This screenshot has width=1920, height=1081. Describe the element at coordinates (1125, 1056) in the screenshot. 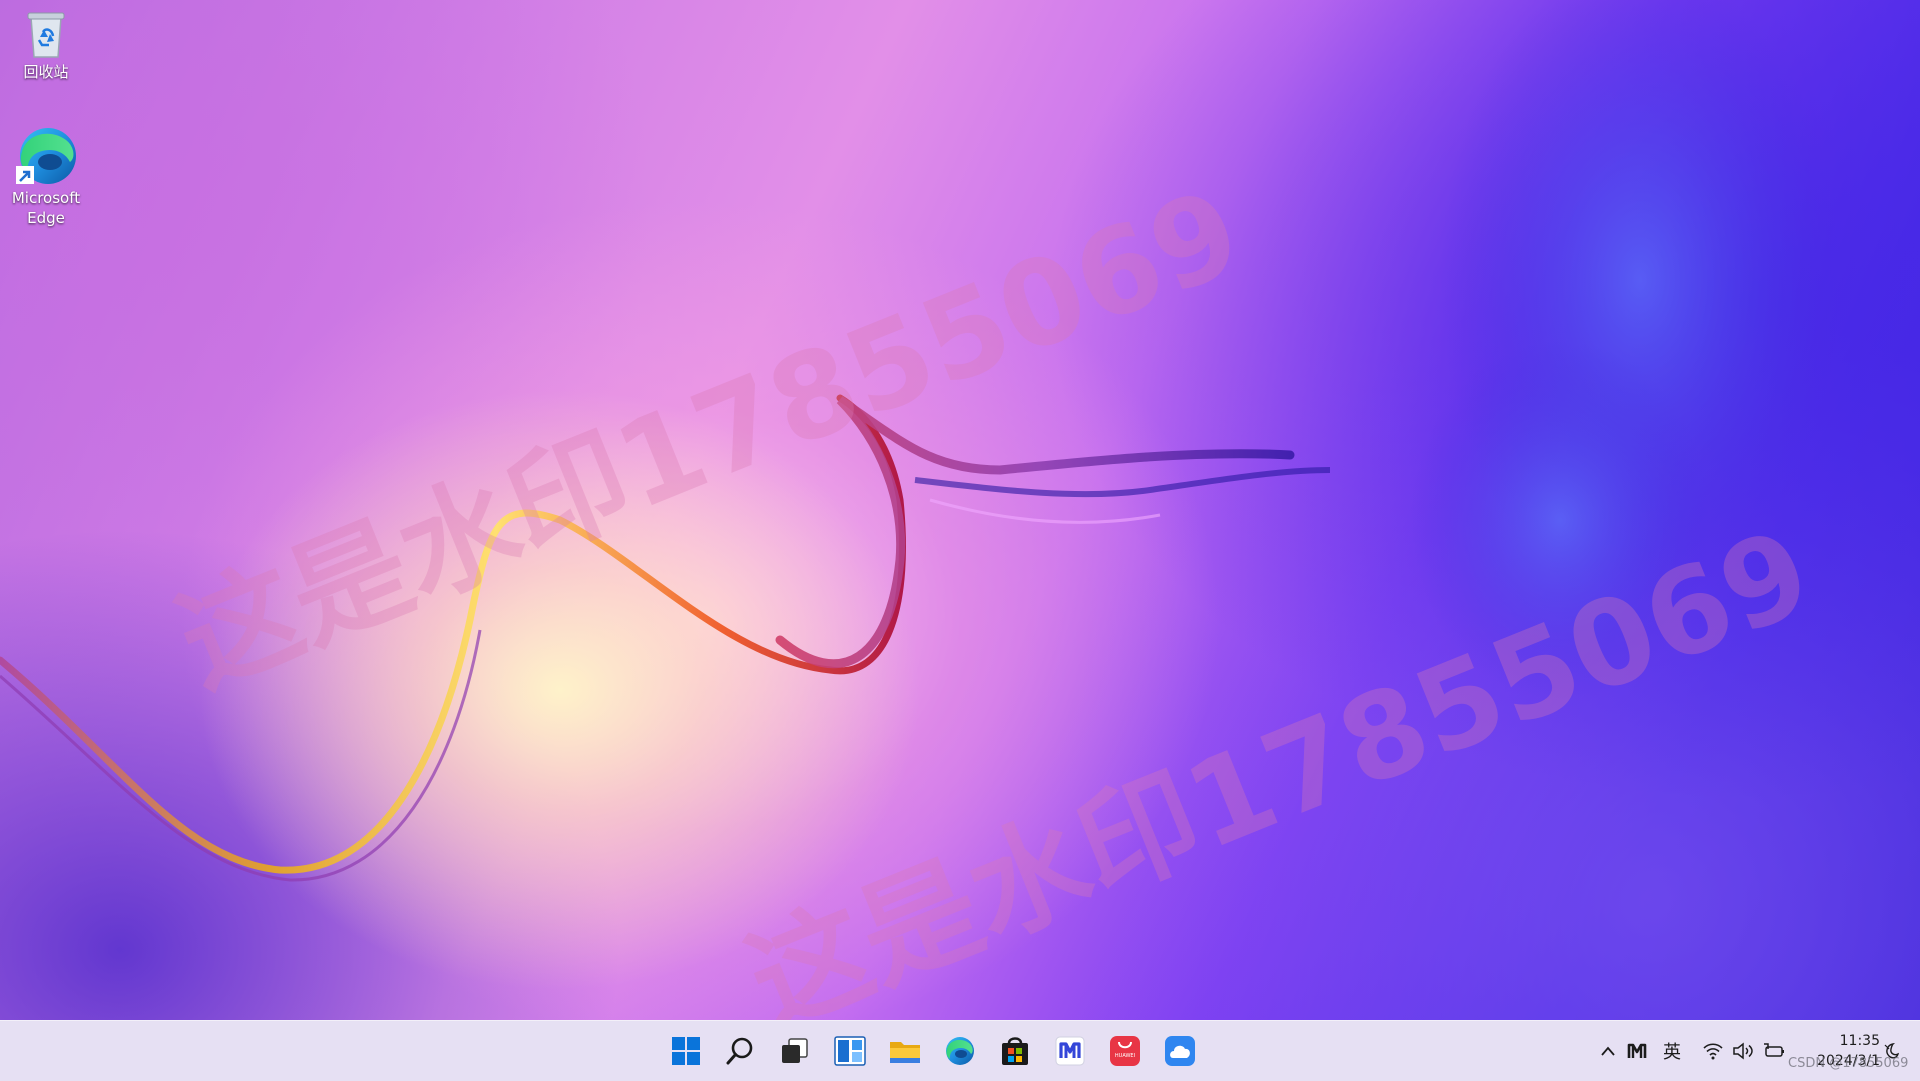

I see `huawei-badge-text: HUAWEI` at that location.